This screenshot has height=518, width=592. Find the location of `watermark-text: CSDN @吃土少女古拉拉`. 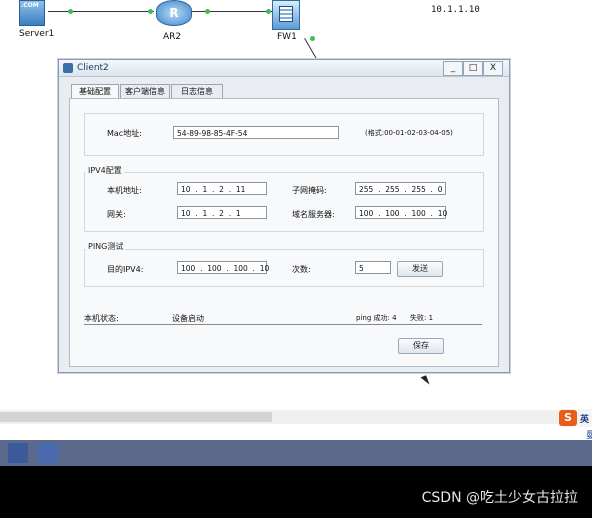

watermark-text: CSDN @吃土少女古拉拉 is located at coordinates (499, 498).